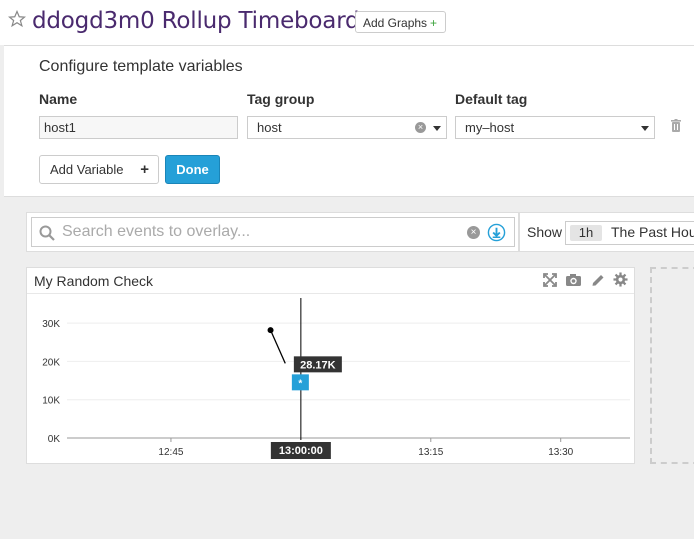 The width and height of the screenshot is (694, 539). I want to click on y-tick-label: 20K, so click(51, 362).